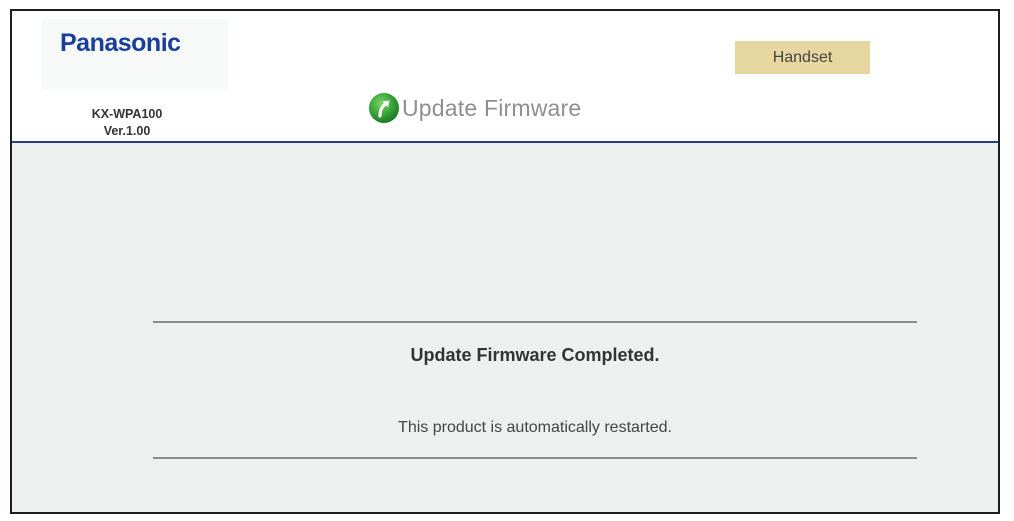  I want to click on page-title-area: Update Firmware, so click(474, 108).